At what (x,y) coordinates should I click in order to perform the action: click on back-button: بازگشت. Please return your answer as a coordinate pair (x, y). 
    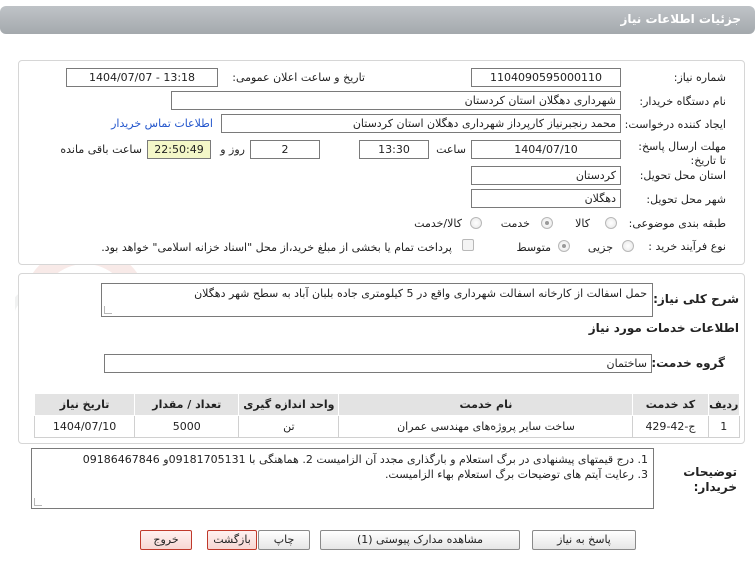
    Looking at the image, I should click on (232, 540).